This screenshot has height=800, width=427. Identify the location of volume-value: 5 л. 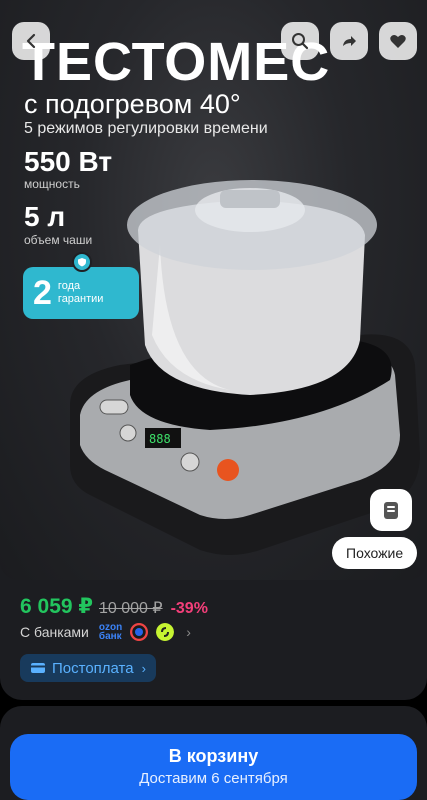
(45, 216).